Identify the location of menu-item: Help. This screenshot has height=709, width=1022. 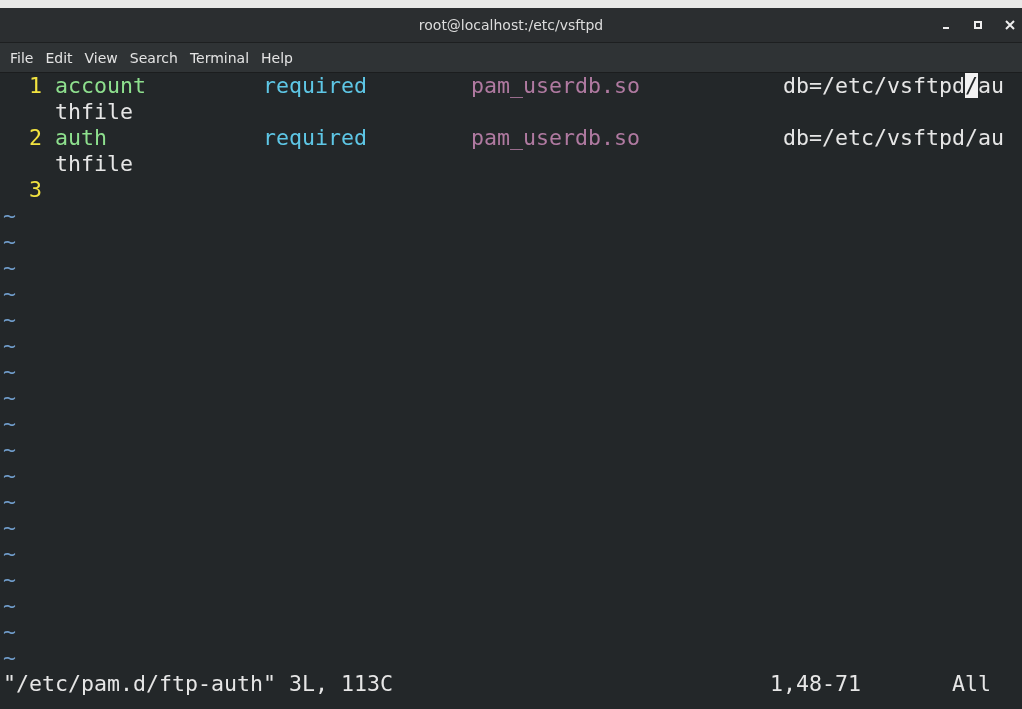
(277, 57).